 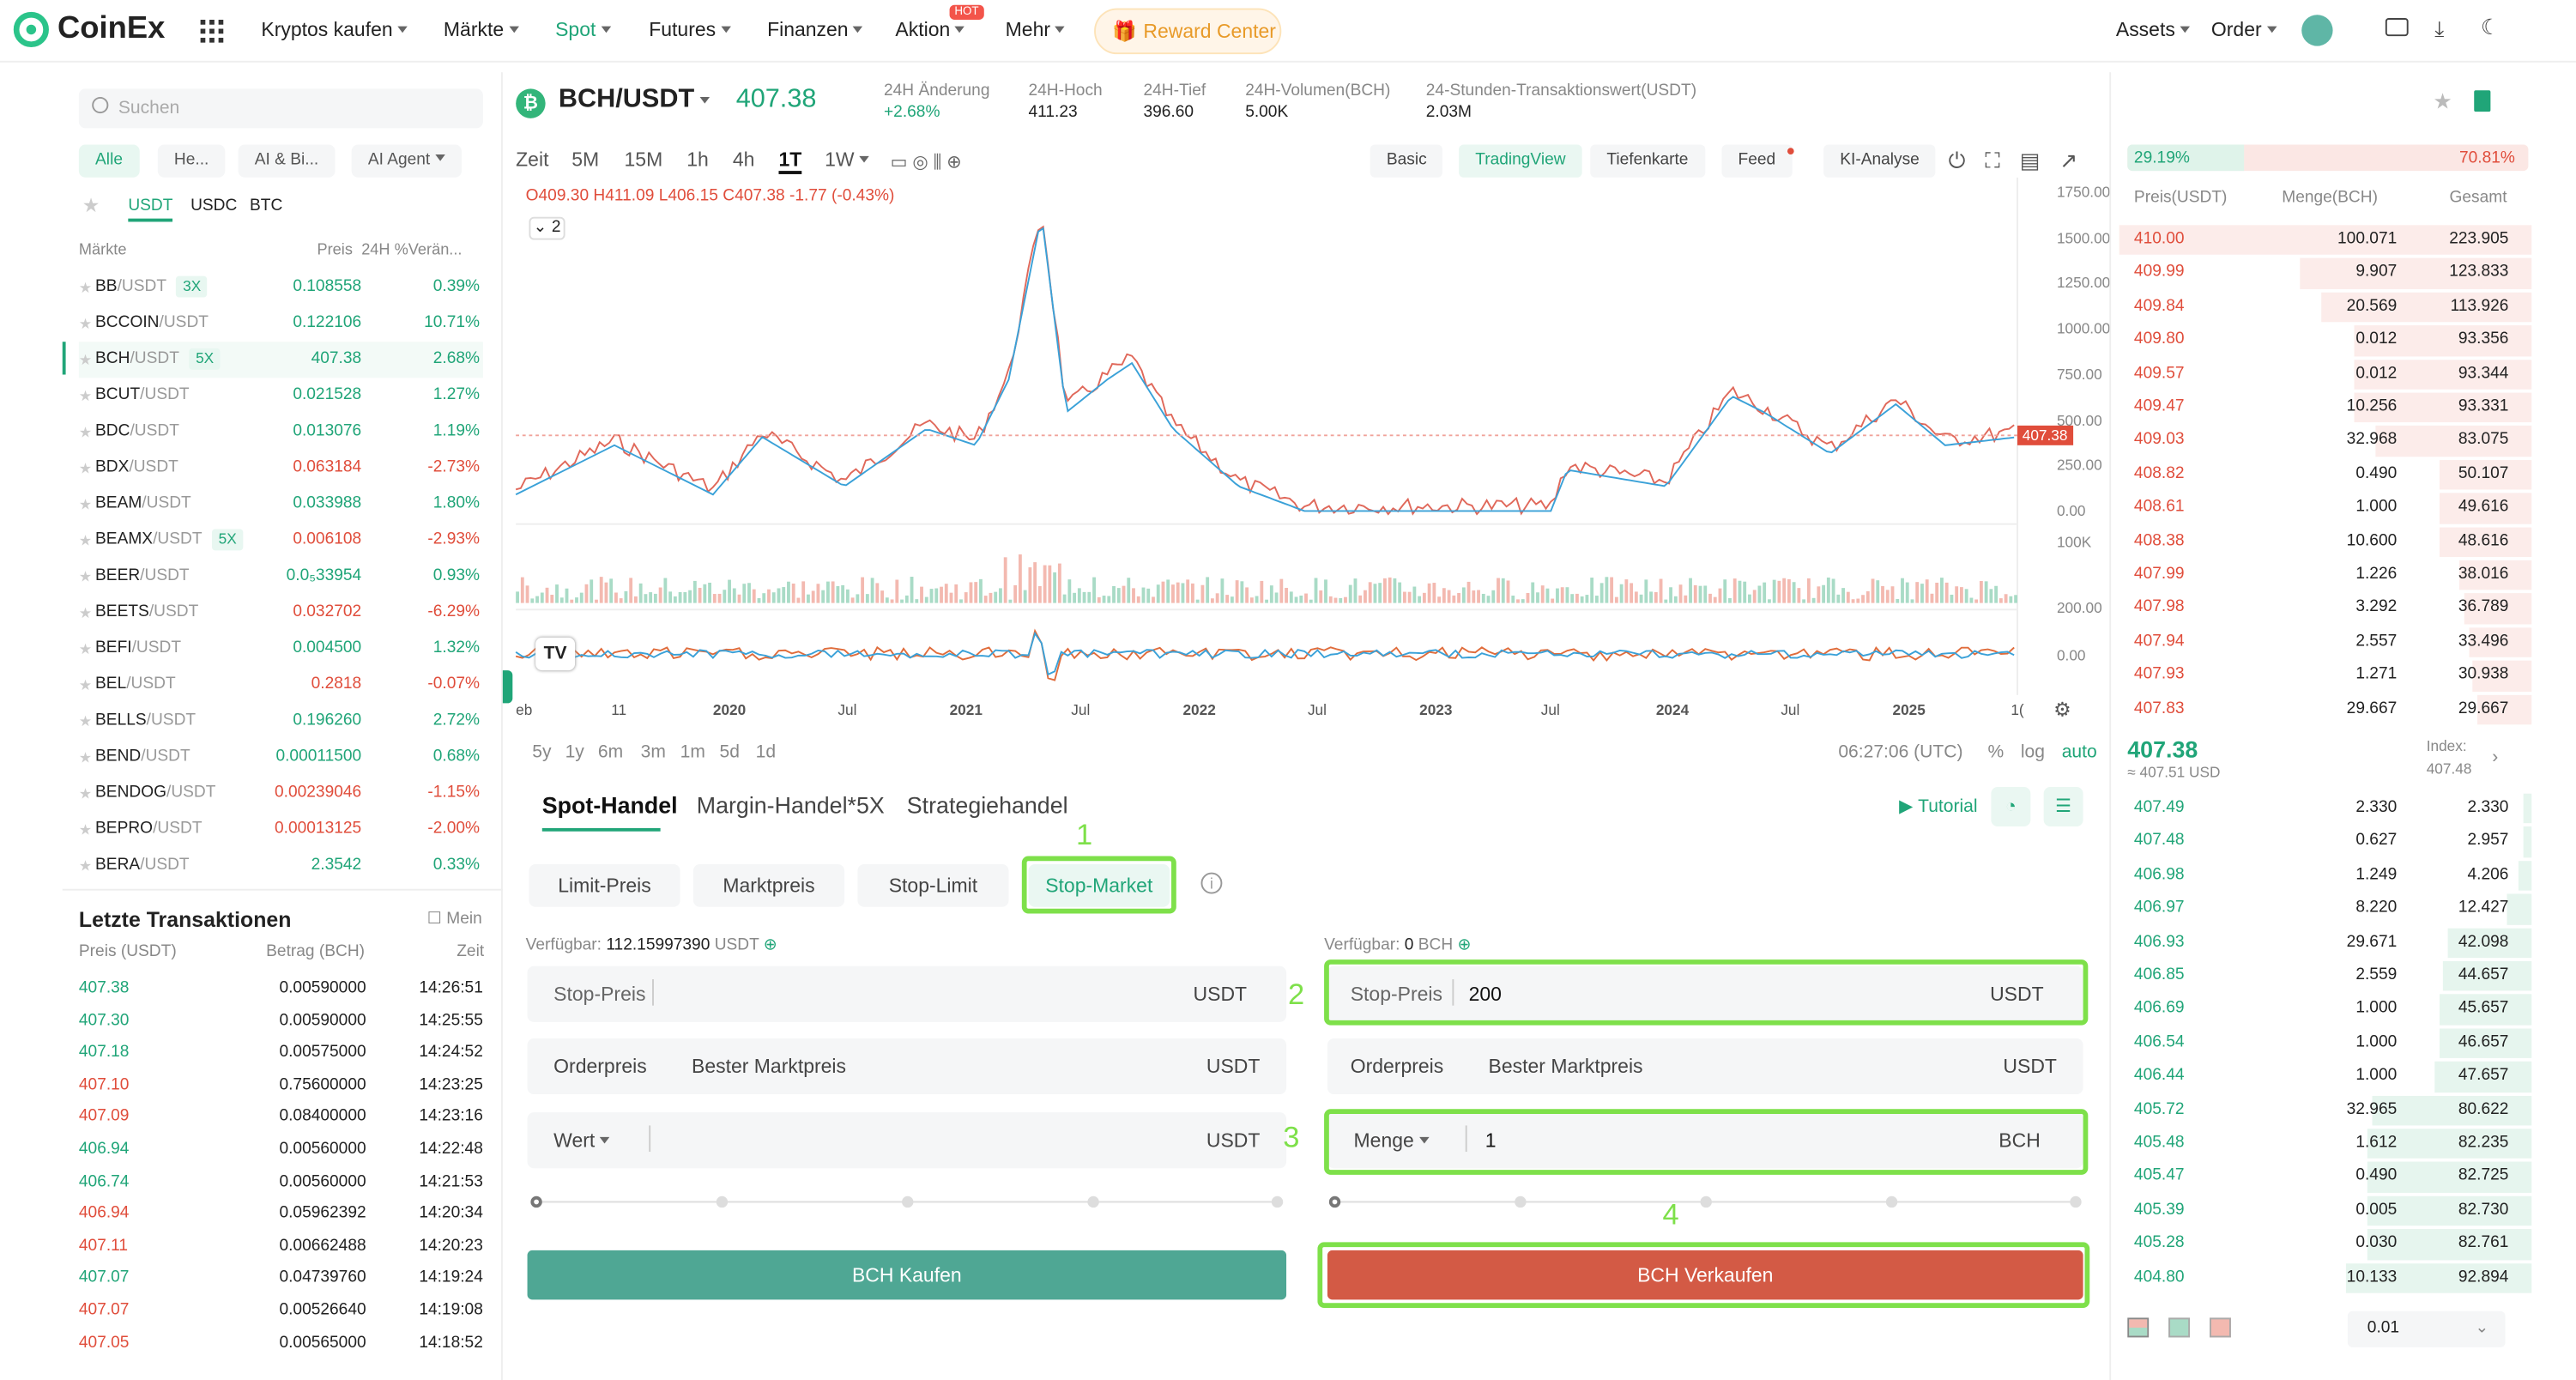 What do you see at coordinates (2063, 806) in the screenshot?
I see `settings-sliders-icon: ☰` at bounding box center [2063, 806].